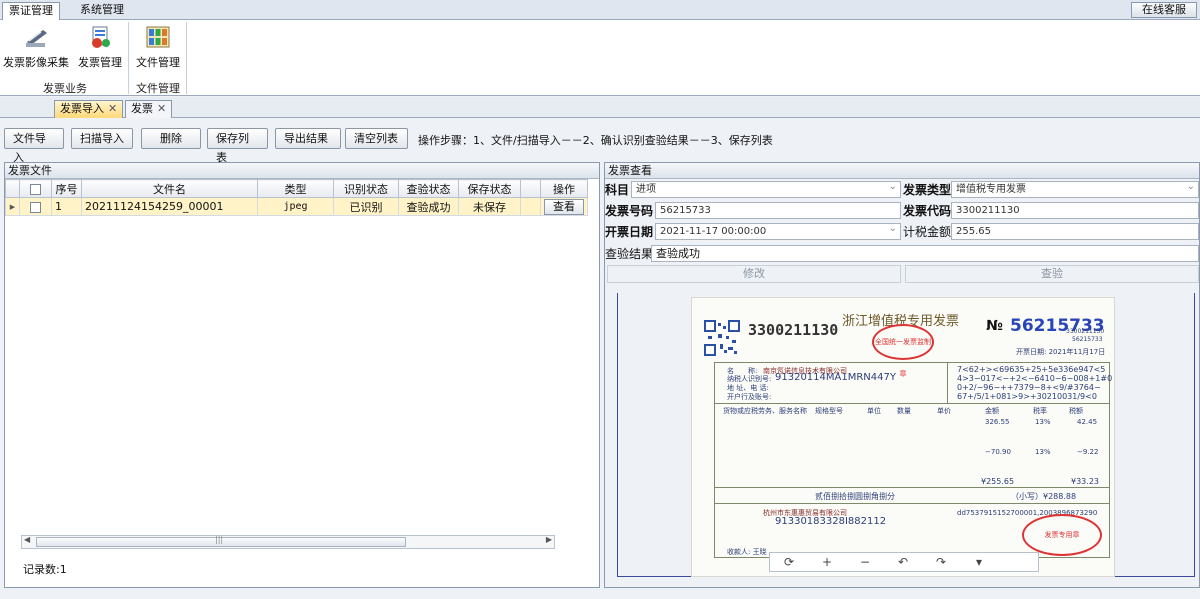 This screenshot has width=1200, height=599. Describe the element at coordinates (45, 569) in the screenshot. I see `record-count: 记录数:1` at that location.